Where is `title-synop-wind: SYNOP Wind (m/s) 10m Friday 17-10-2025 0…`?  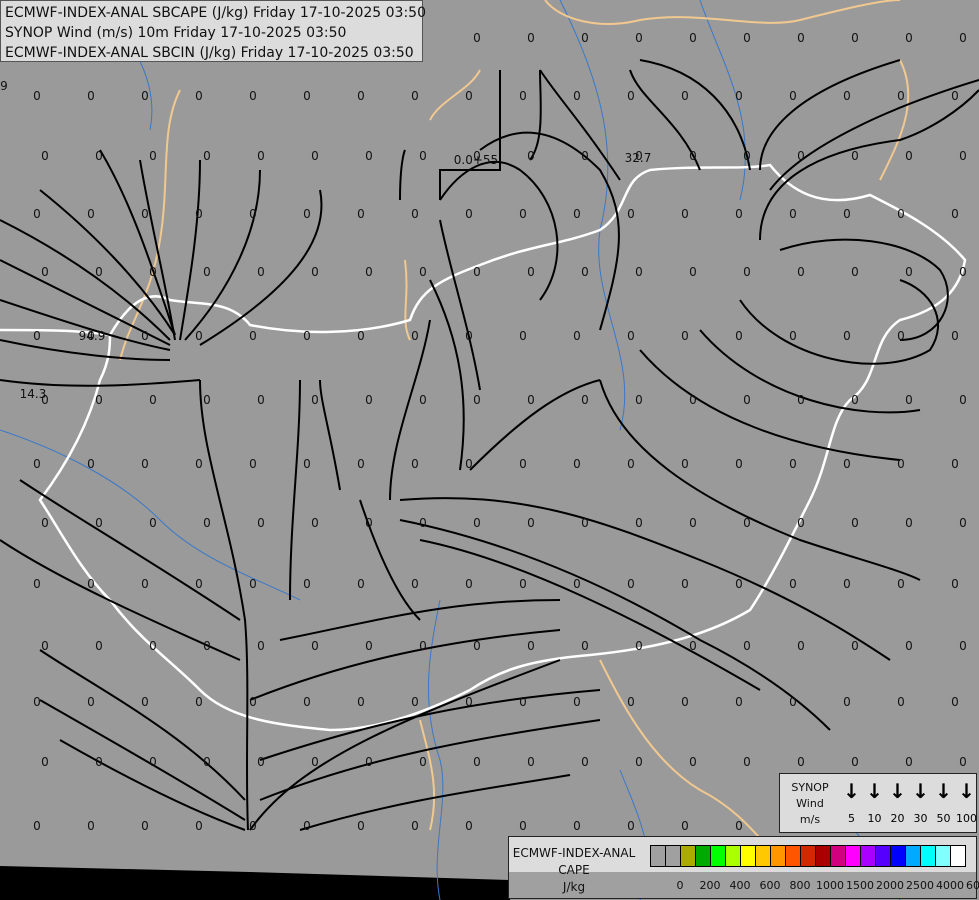 title-synop-wind: SYNOP Wind (m/s) 10m Friday 17-10-2025 0… is located at coordinates (176, 33).